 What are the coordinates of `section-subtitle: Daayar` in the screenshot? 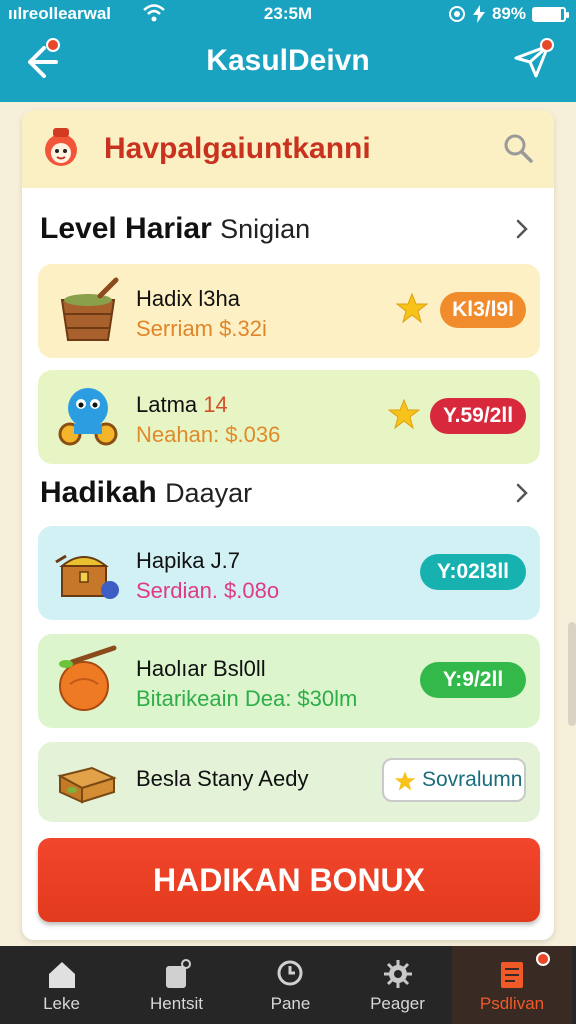 It's located at (209, 493).